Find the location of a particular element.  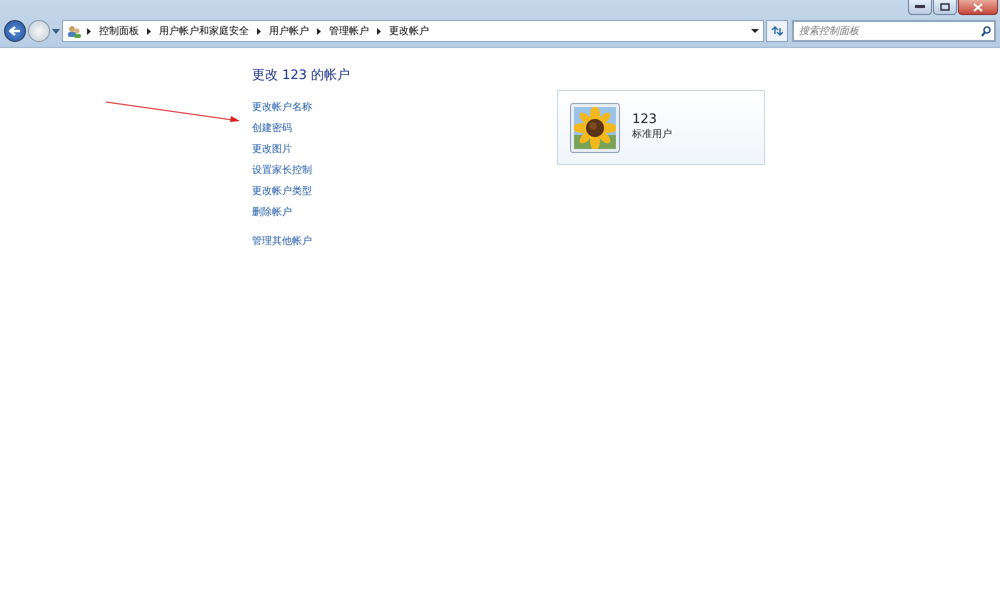

page-title: 更改 123 的帐户 is located at coordinates (301, 76).